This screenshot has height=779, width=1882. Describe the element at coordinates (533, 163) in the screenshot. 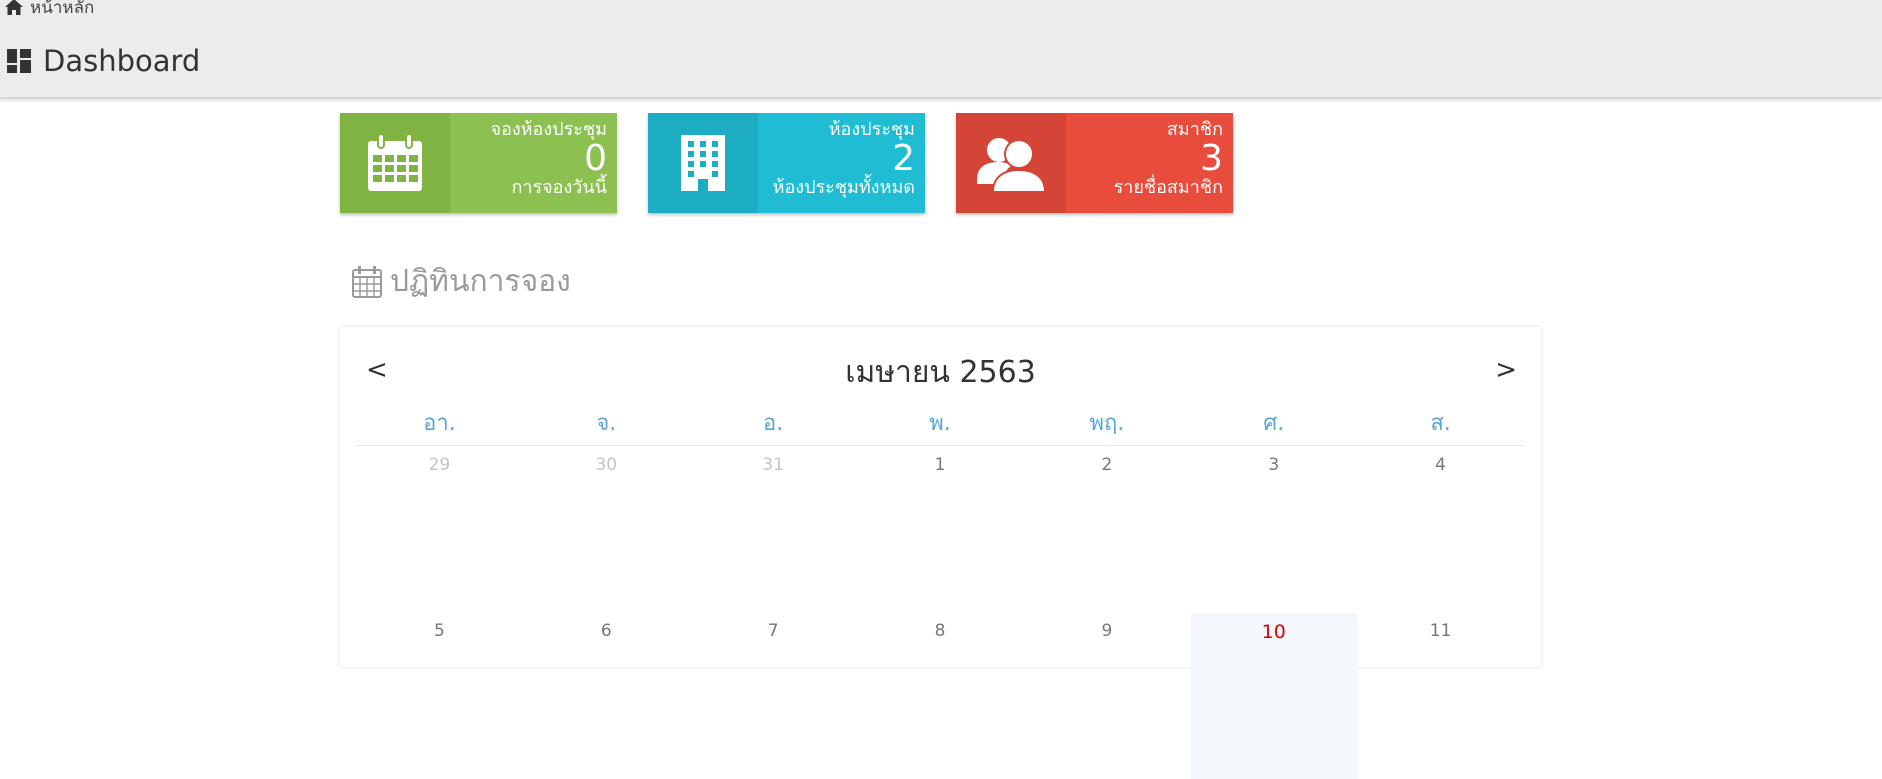

I see `tile-body: จองห้องประชุม 0 การจองวันนี้` at that location.